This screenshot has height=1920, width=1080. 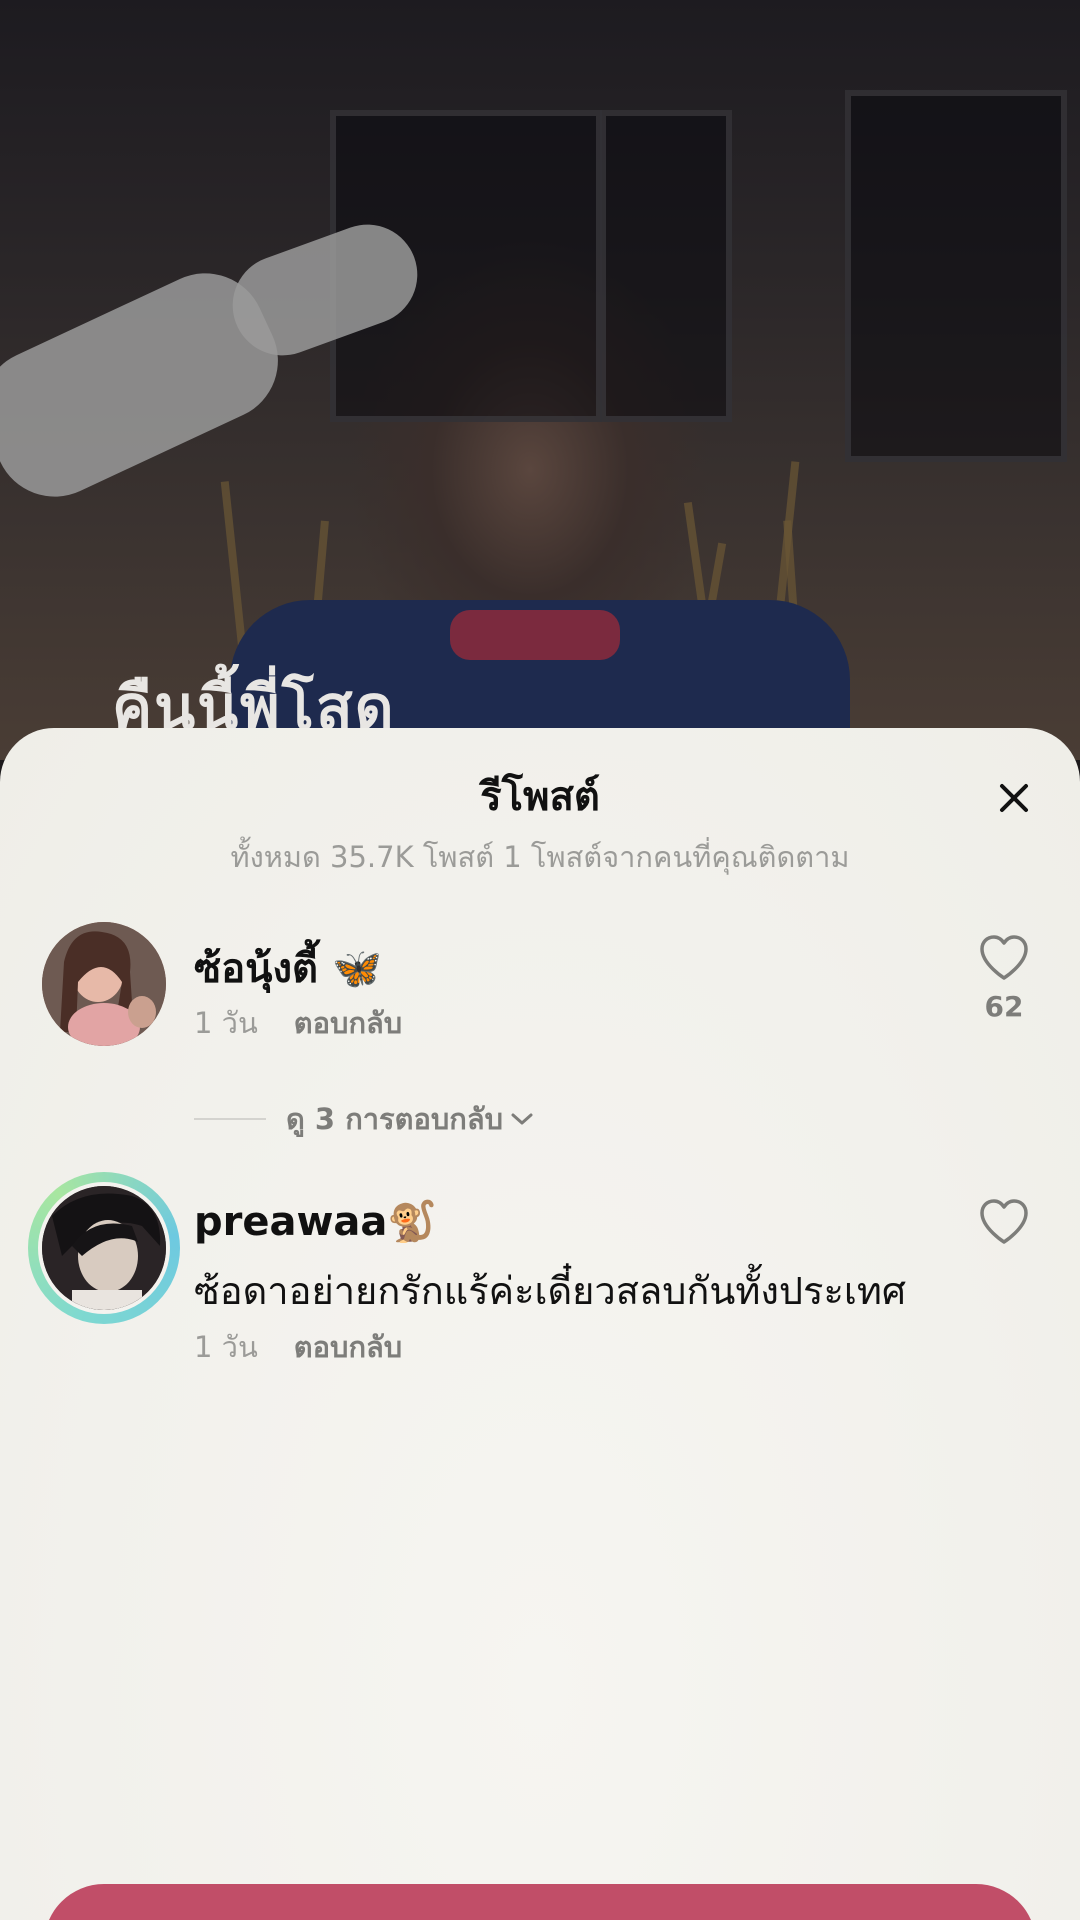 What do you see at coordinates (535, 635) in the screenshot?
I see `choker` at bounding box center [535, 635].